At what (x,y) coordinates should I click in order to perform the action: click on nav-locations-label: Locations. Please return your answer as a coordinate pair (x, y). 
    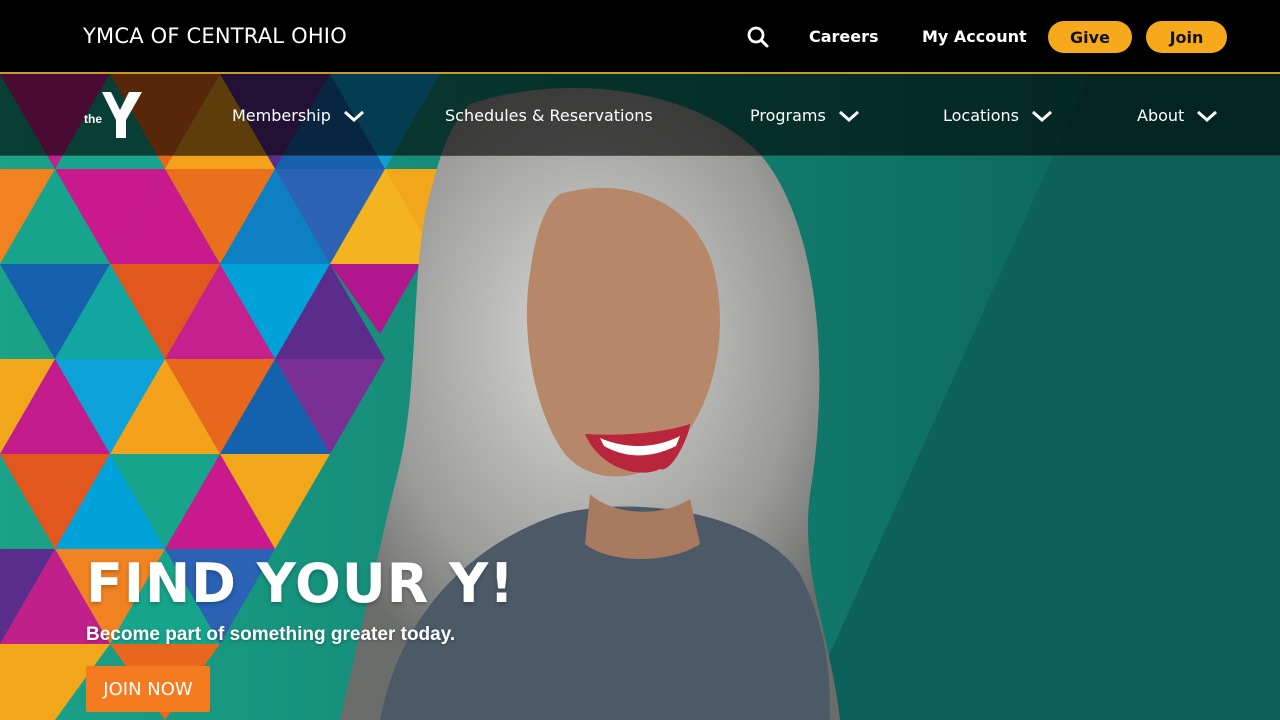
    Looking at the image, I should click on (981, 115).